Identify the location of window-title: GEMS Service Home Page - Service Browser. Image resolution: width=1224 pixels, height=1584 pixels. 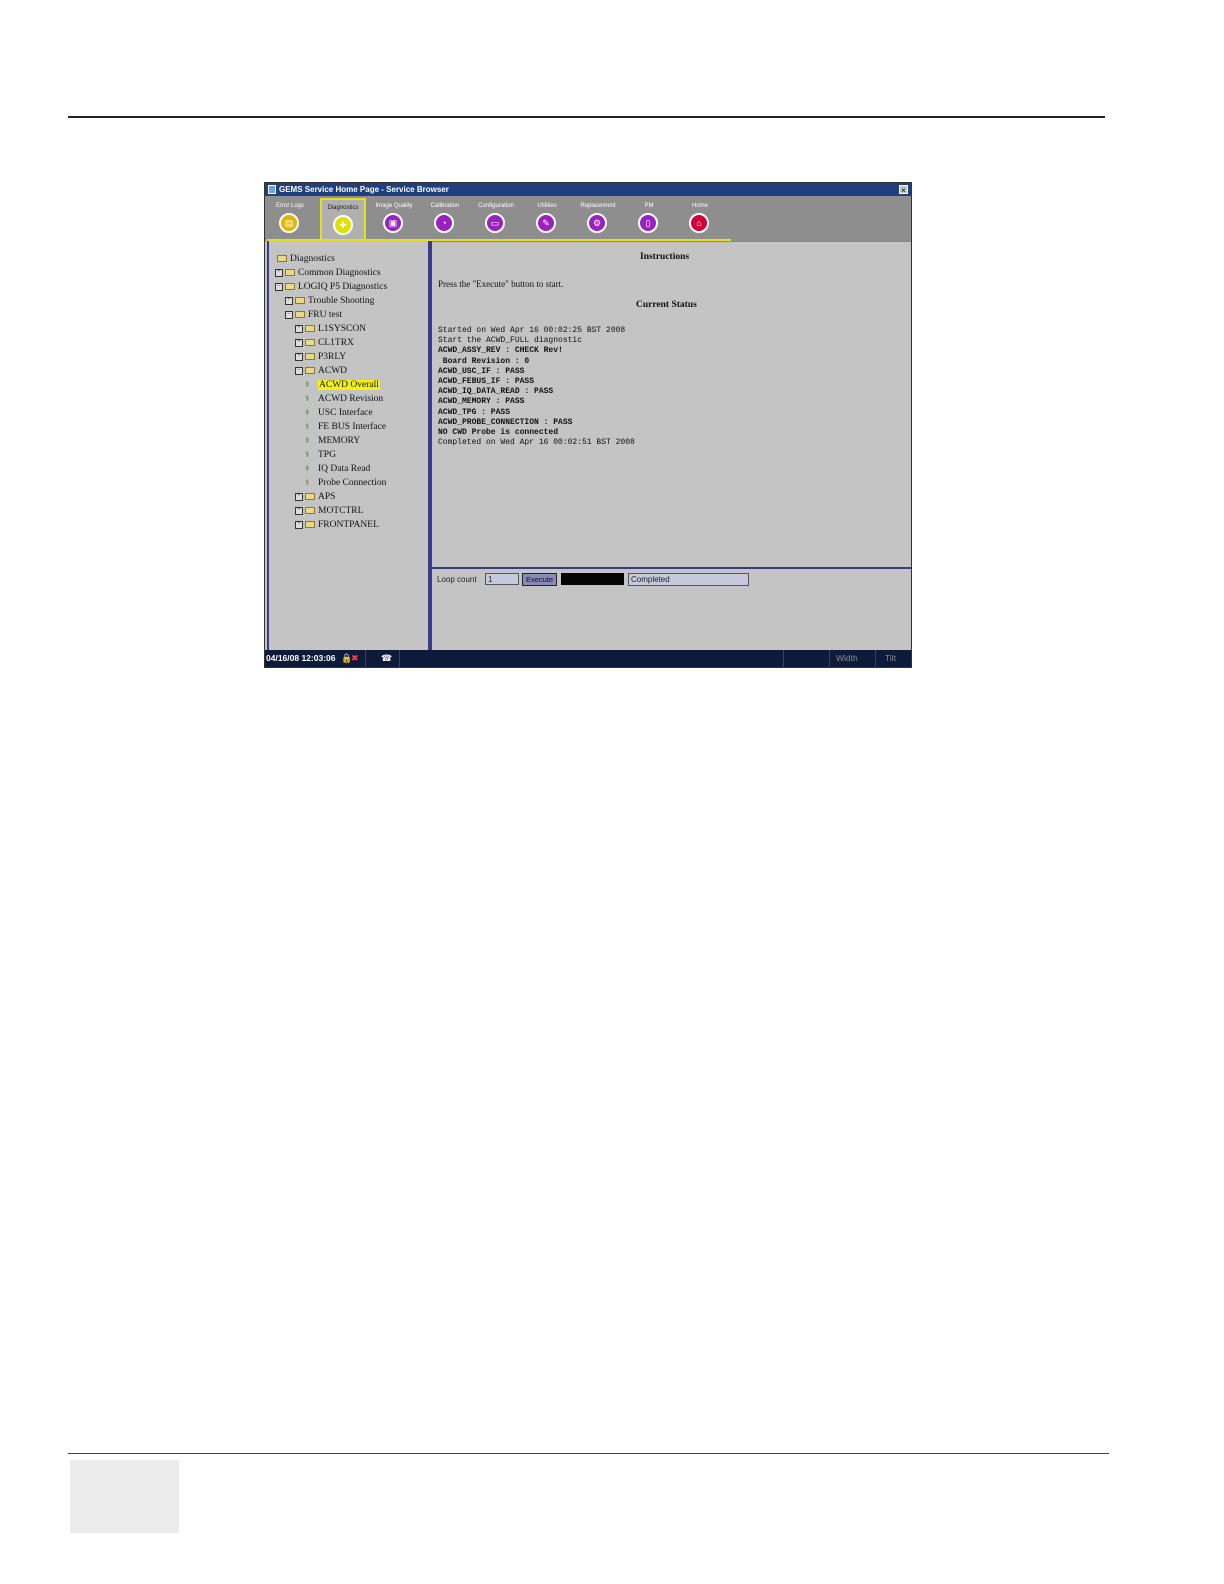
(364, 189).